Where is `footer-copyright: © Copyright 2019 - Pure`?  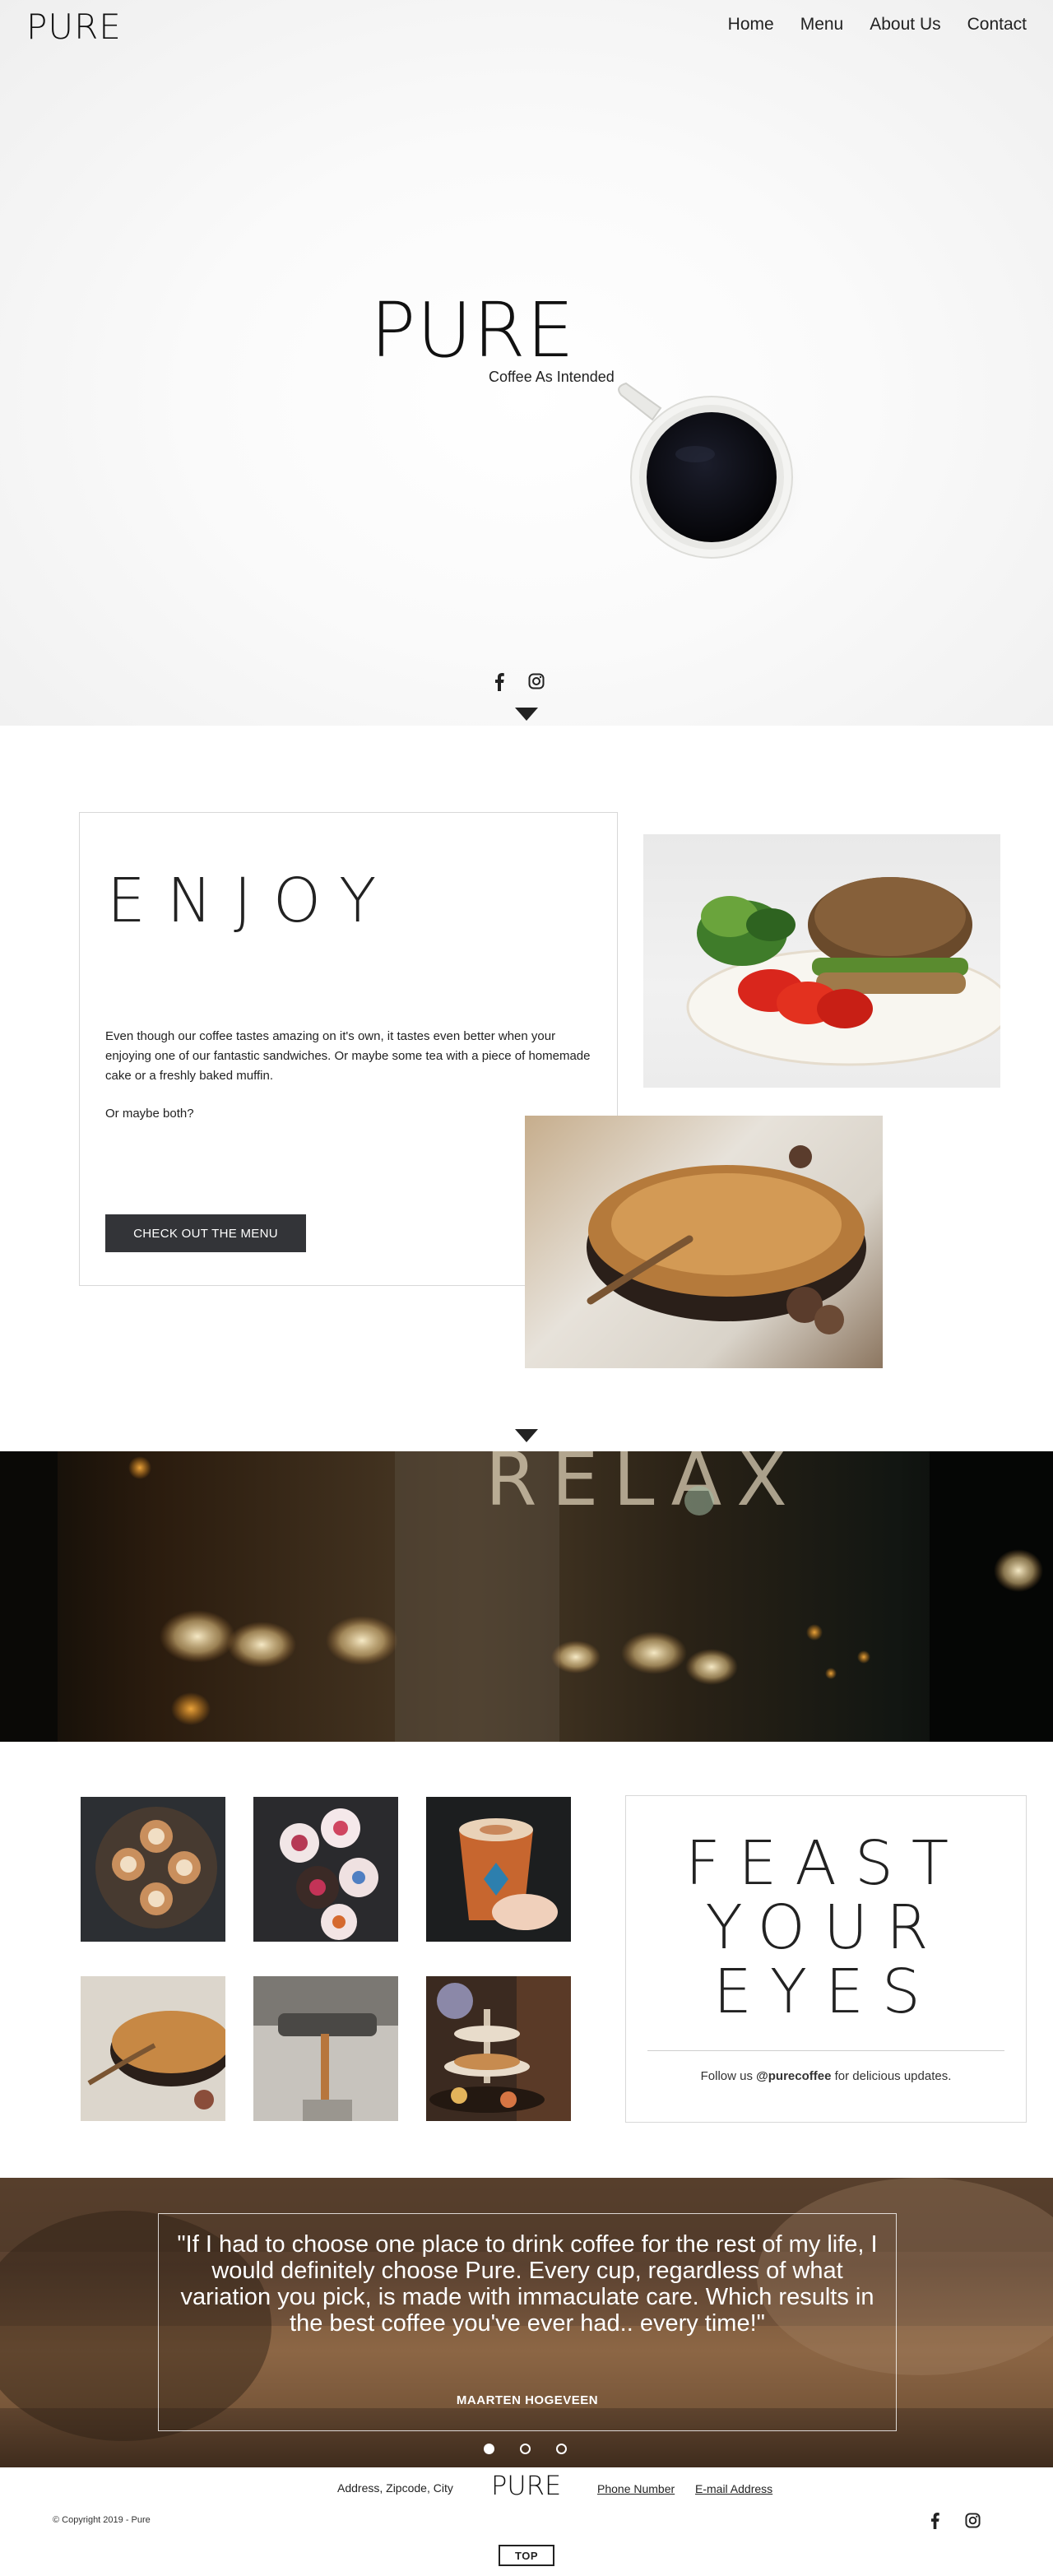
footer-copyright: © Copyright 2019 - Pure is located at coordinates (102, 2520).